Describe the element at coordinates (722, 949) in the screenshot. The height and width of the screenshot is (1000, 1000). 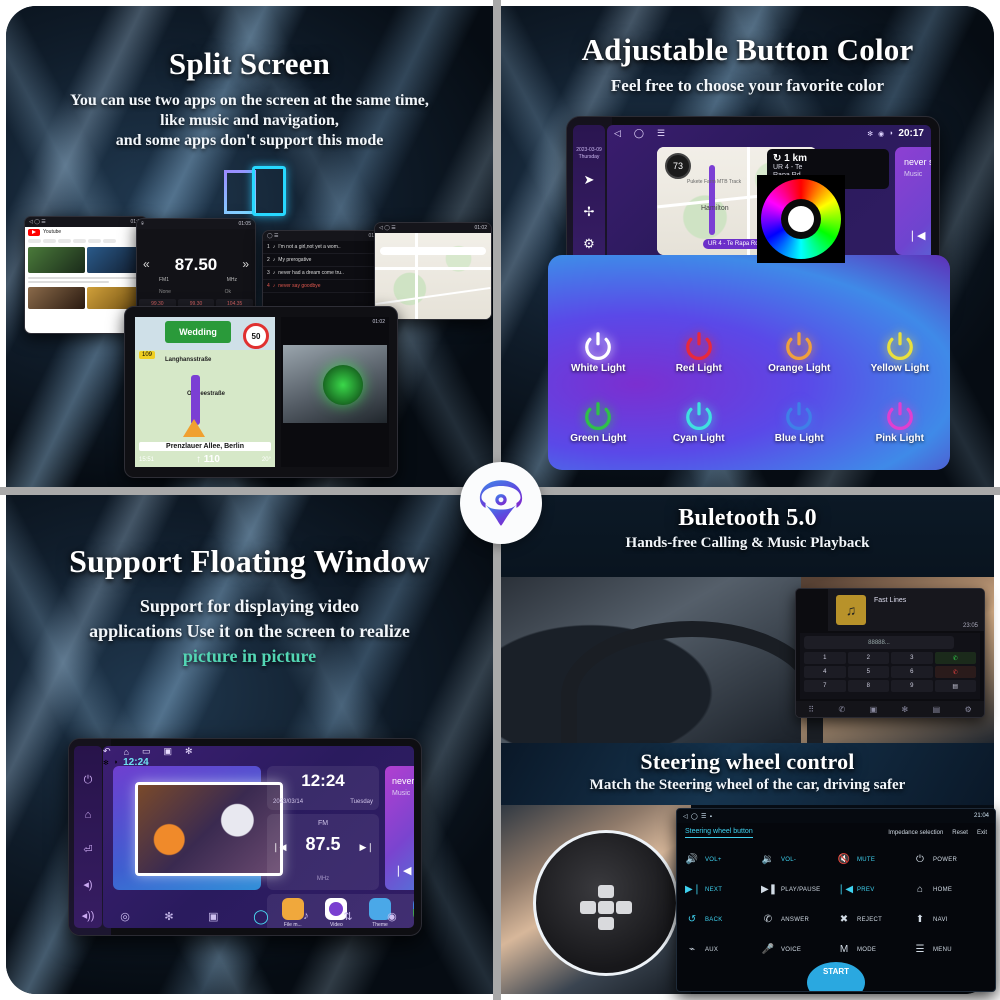
I see `steering-button-aux: ⌁ AUX` at that location.